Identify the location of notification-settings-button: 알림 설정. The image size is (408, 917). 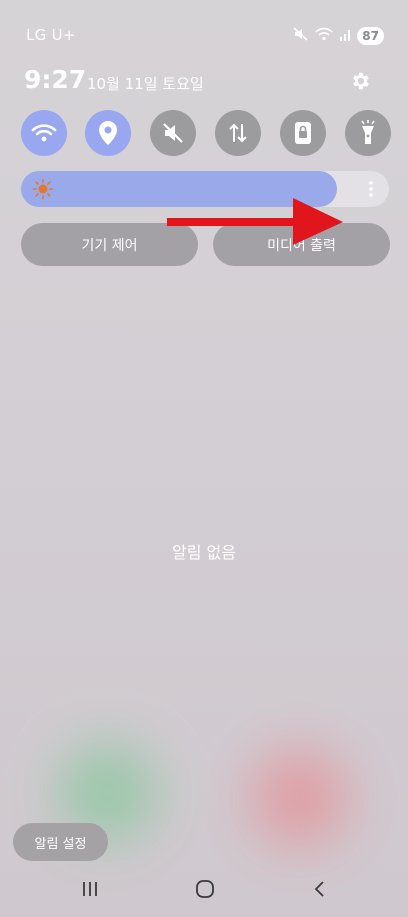
(60, 842).